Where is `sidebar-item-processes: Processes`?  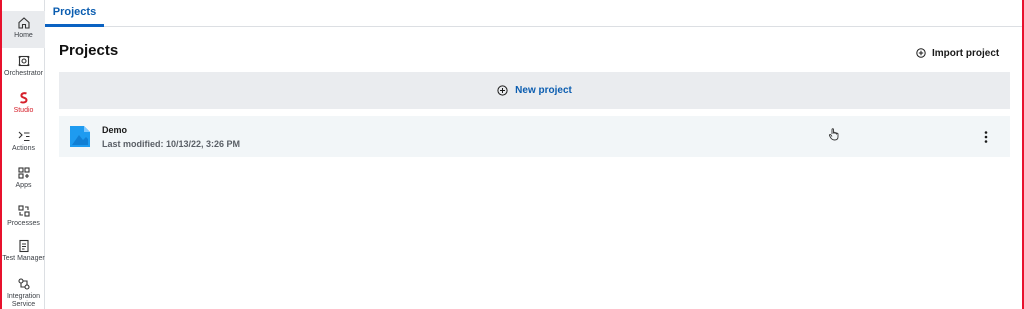 sidebar-item-processes: Processes is located at coordinates (23, 217).